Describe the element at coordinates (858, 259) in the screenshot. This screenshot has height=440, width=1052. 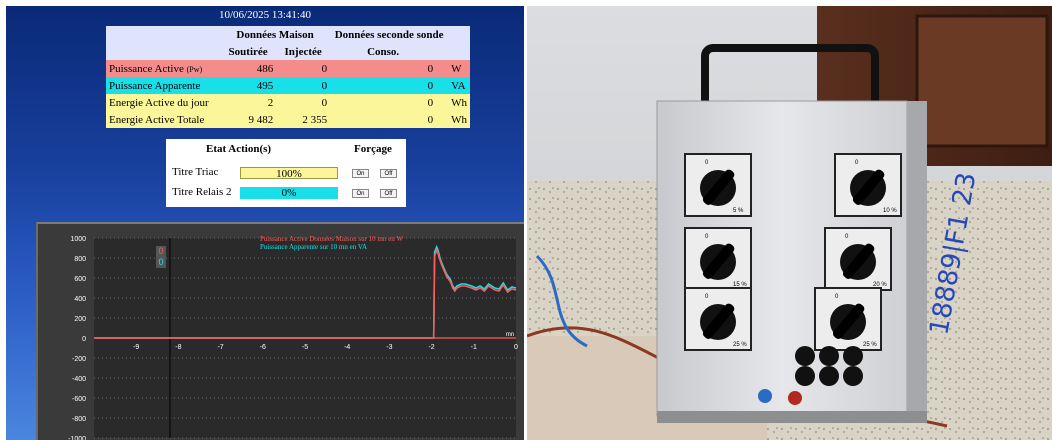
I see `rotary-switch: 020 %` at that location.